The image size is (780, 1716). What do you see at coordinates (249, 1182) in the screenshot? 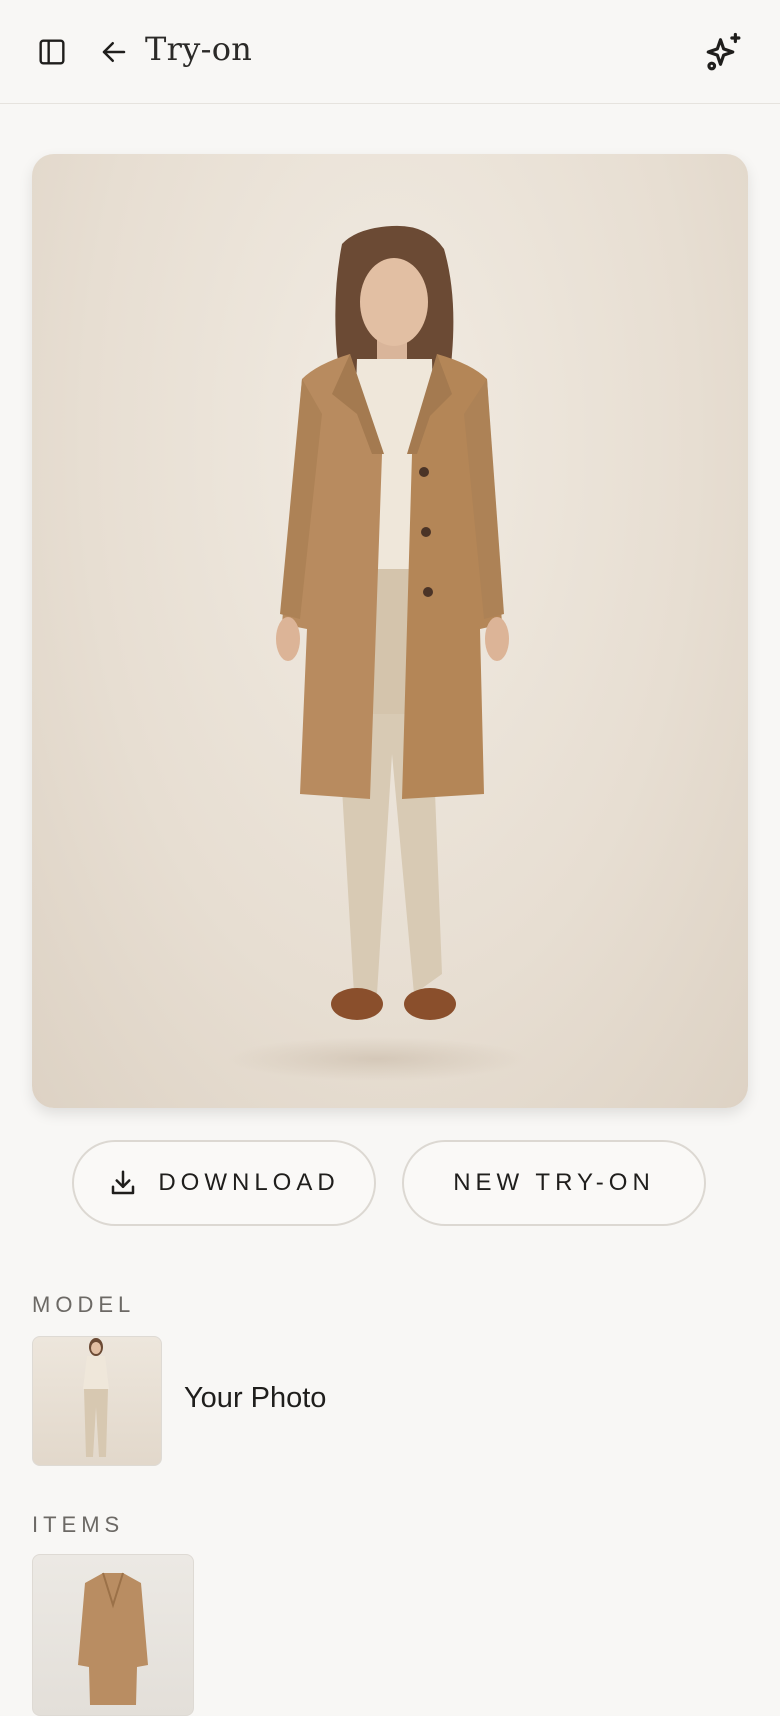
I see `download-label: DOWNLOAD` at bounding box center [249, 1182].